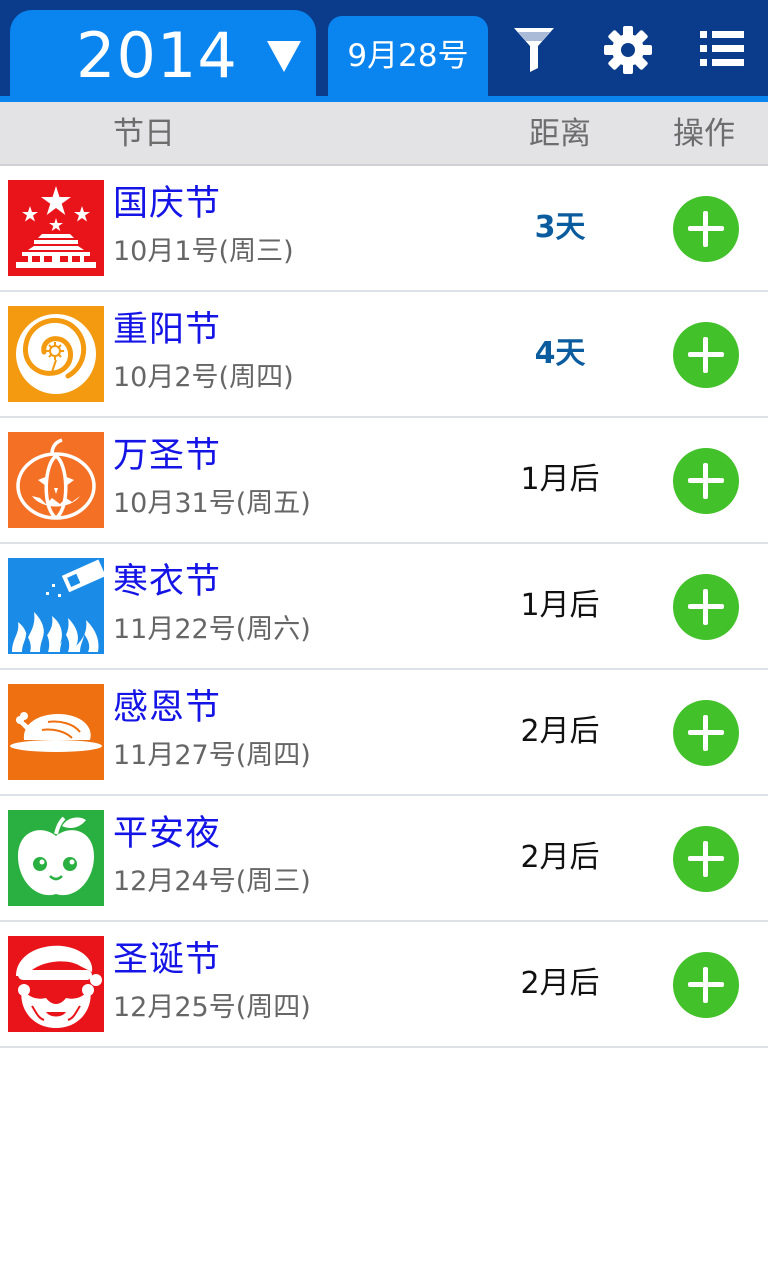 Image resolution: width=768 pixels, height=1280 pixels. I want to click on holiday-name: 国庆节, so click(167, 204).